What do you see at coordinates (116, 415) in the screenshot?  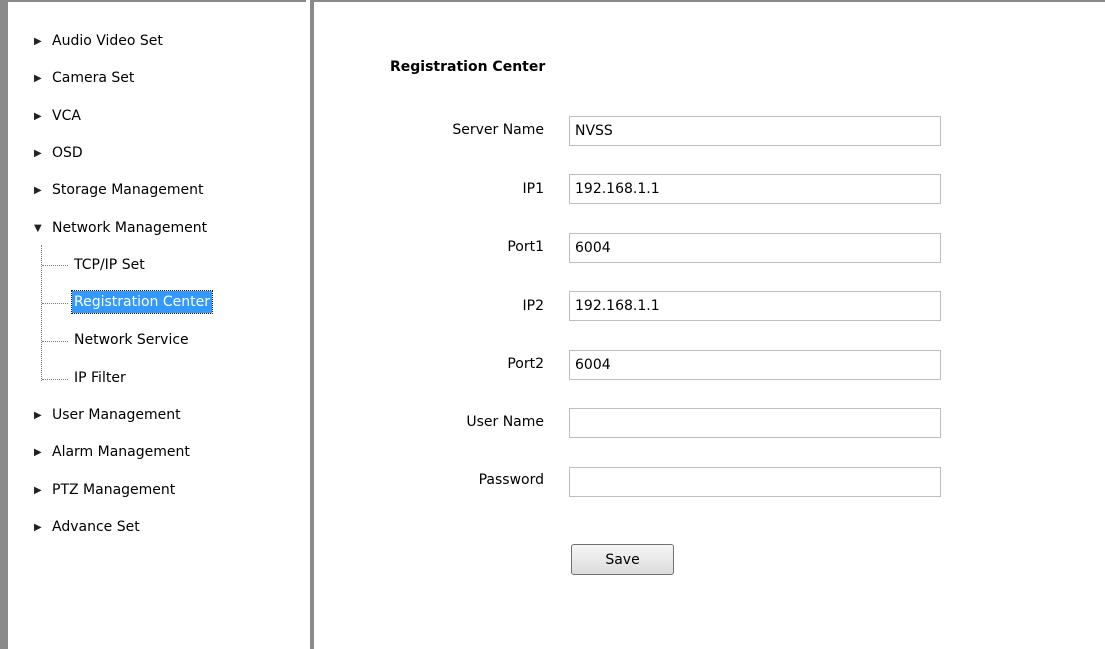 I see `tree-item-label: User Management` at bounding box center [116, 415].